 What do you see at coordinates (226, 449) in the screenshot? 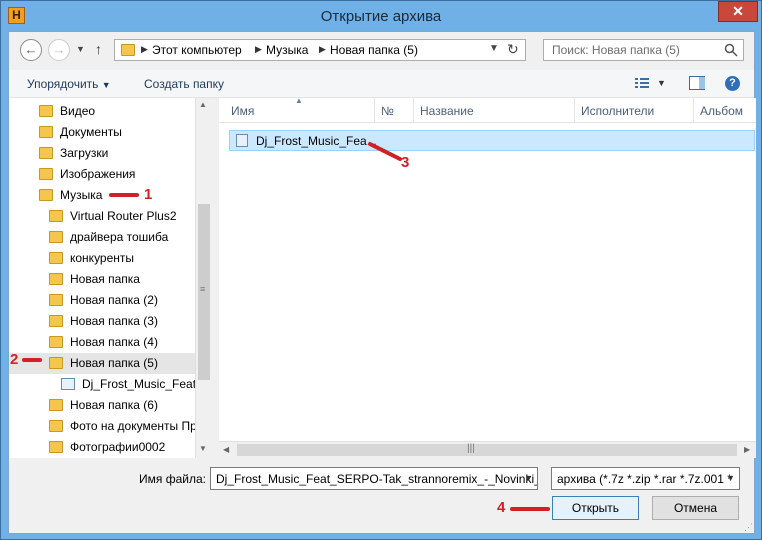
I see `scroll-left-icon: ◀` at bounding box center [226, 449].